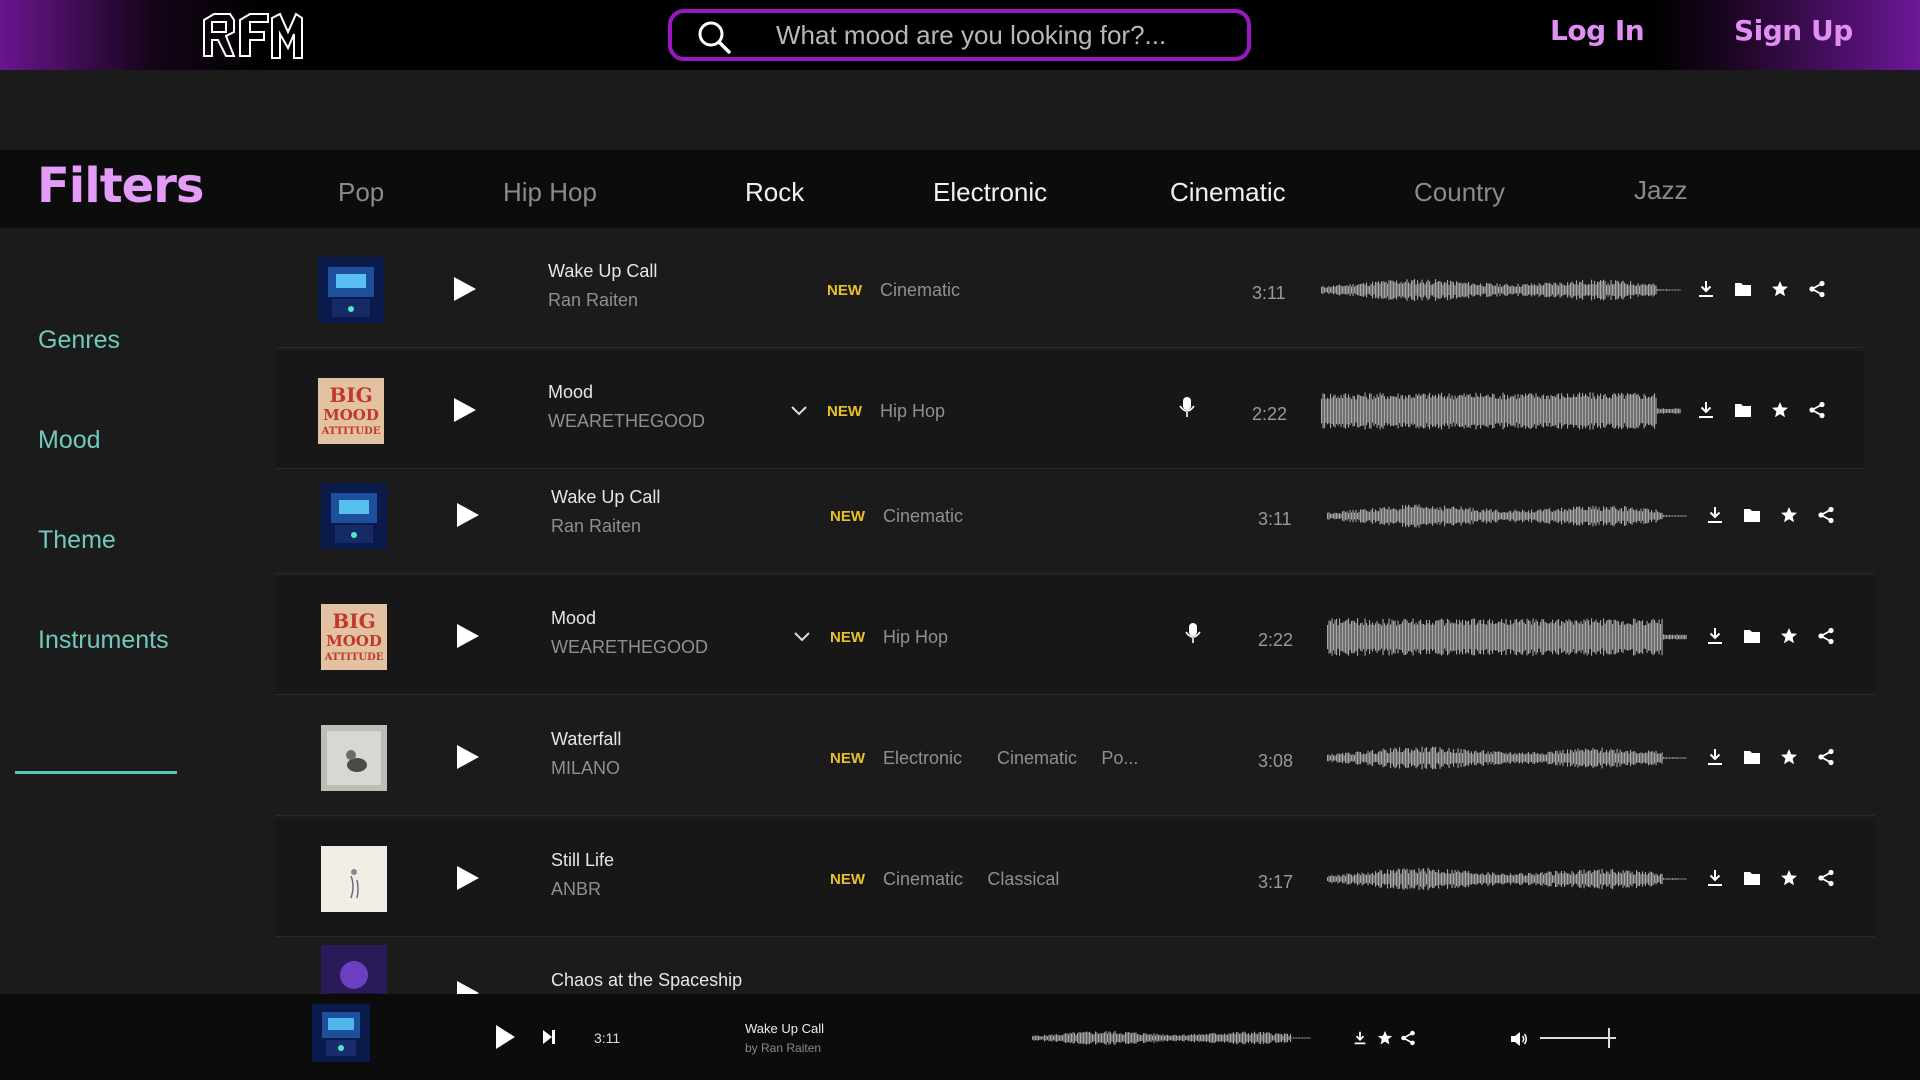 The height and width of the screenshot is (1080, 1920). What do you see at coordinates (252, 36) in the screenshot?
I see `rfm-logo` at bounding box center [252, 36].